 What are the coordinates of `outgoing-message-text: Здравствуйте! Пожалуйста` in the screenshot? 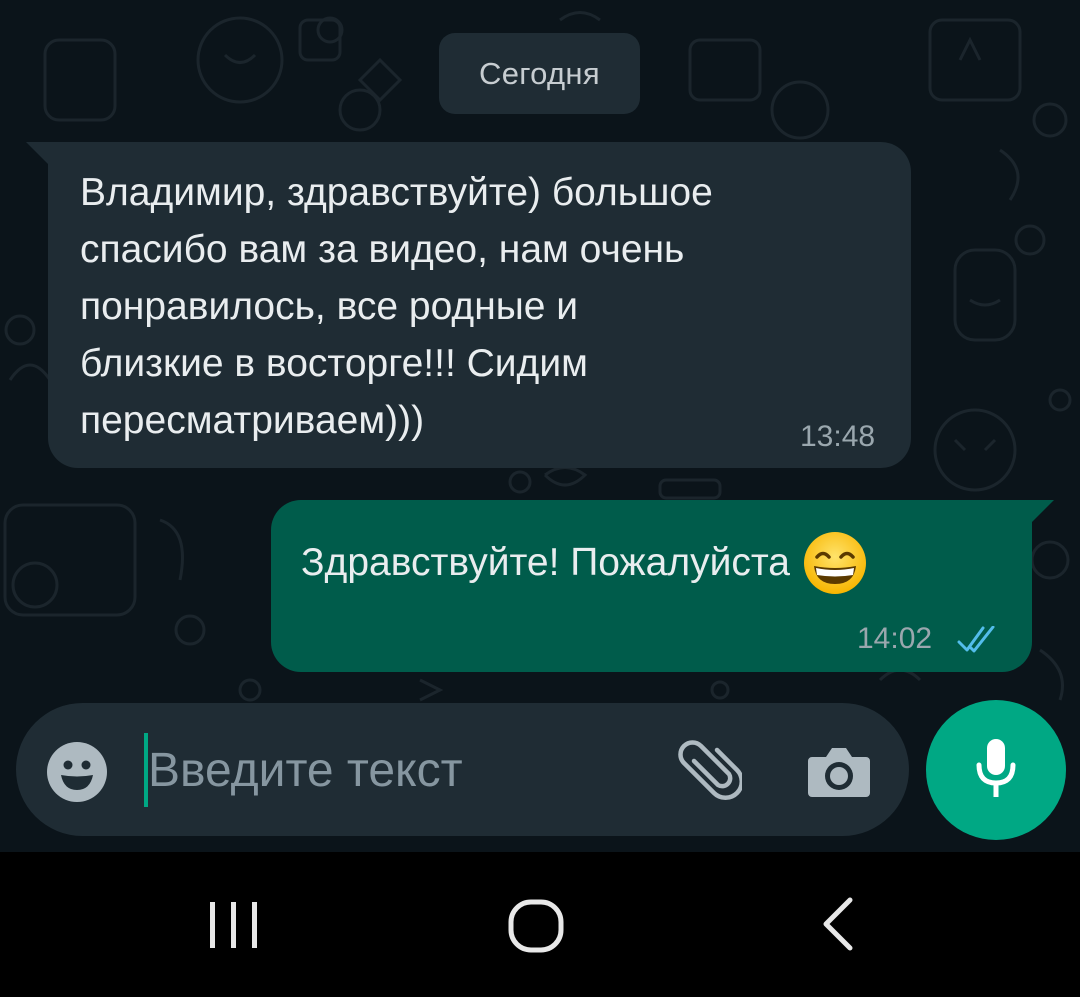 It's located at (584, 563).